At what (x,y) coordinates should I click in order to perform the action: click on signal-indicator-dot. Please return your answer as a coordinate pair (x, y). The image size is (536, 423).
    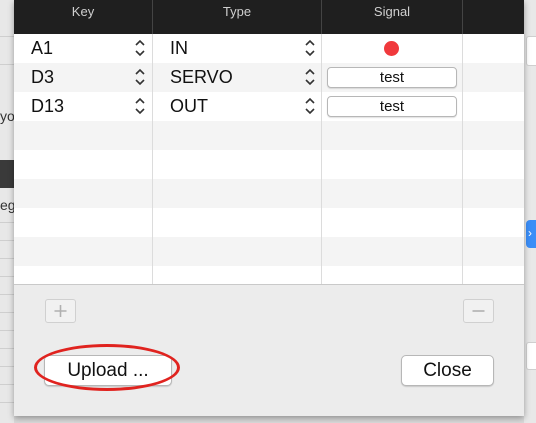
    Looking at the image, I should click on (391, 48).